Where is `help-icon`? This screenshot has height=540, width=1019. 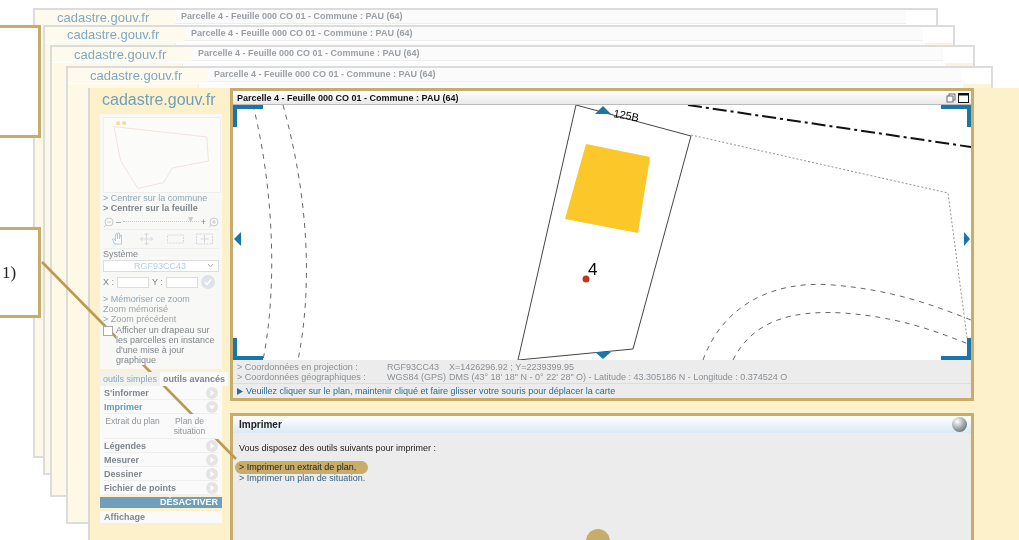
help-icon is located at coordinates (959, 424).